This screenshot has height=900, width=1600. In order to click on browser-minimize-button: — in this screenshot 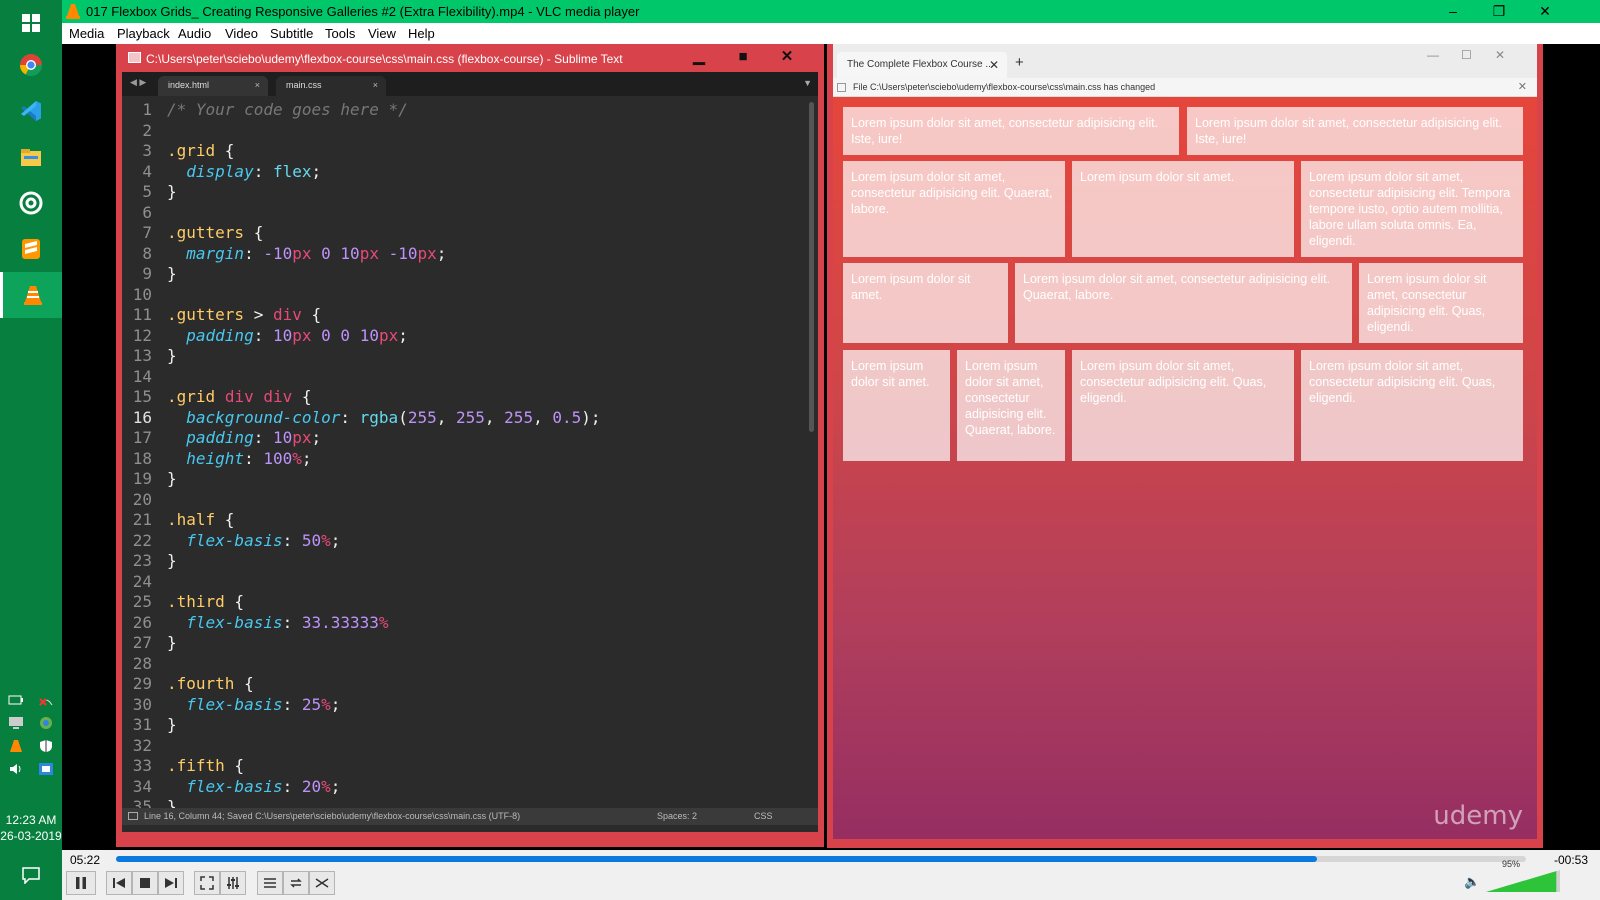, I will do `click(1433, 55)`.